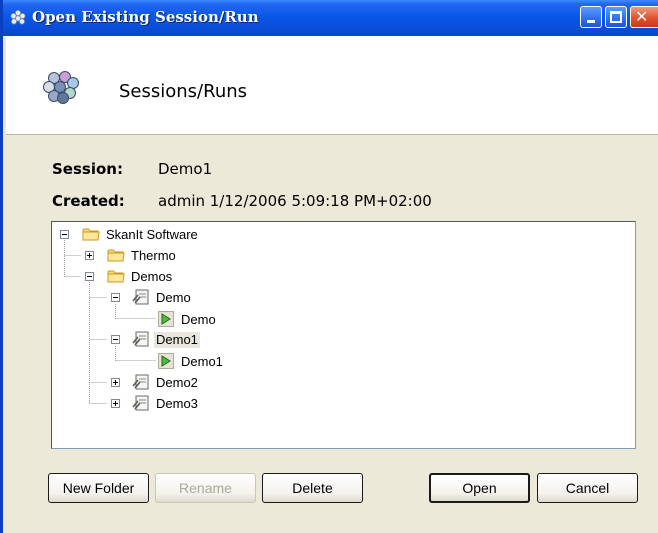 The width and height of the screenshot is (658, 533). What do you see at coordinates (330, 18) in the screenshot?
I see `title-bar: Open Existing Session/Run ✕` at bounding box center [330, 18].